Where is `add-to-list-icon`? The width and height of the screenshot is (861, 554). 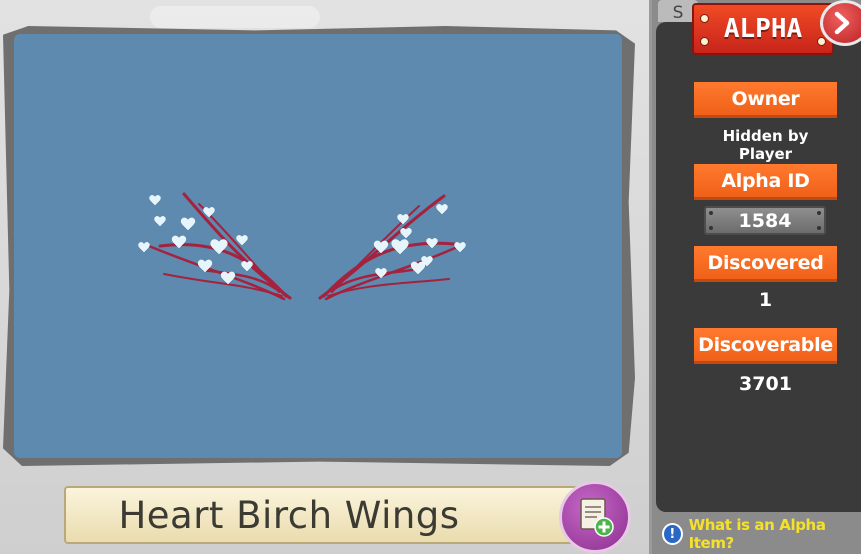 add-to-list-icon is located at coordinates (597, 517).